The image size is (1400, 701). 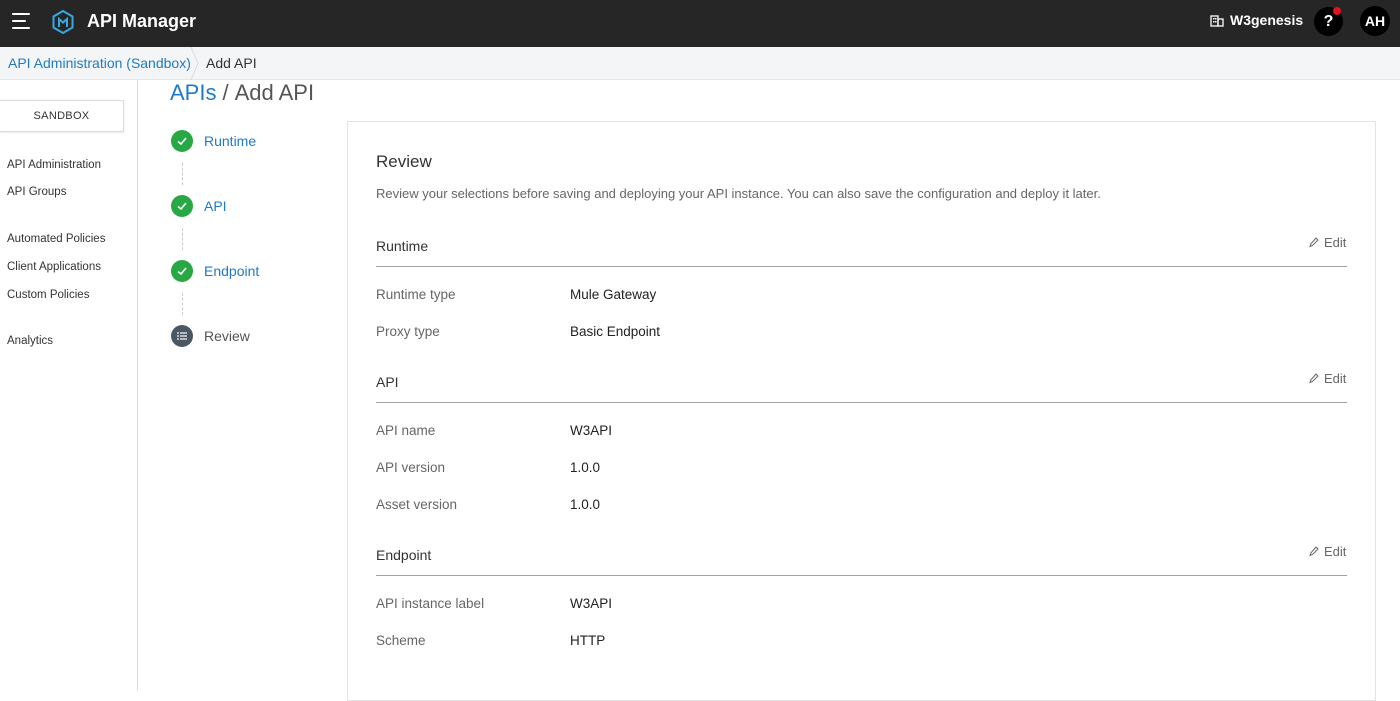 I want to click on field-value: Mule Gateway, so click(x=613, y=294).